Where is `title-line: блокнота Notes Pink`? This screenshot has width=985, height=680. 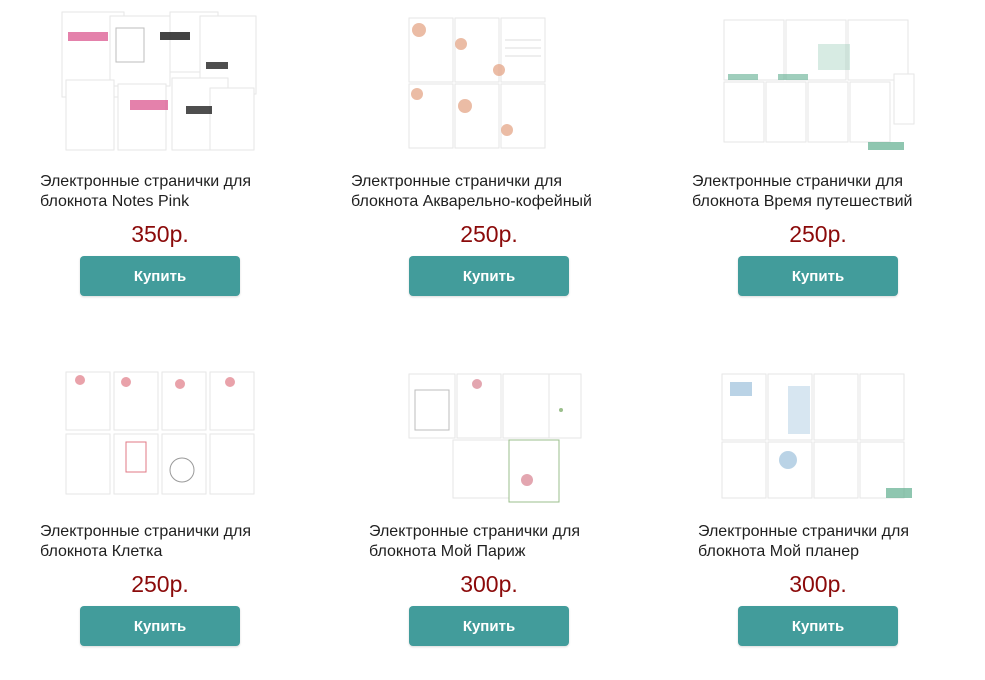 title-line: блокнота Notes Pink is located at coordinates (115, 201).